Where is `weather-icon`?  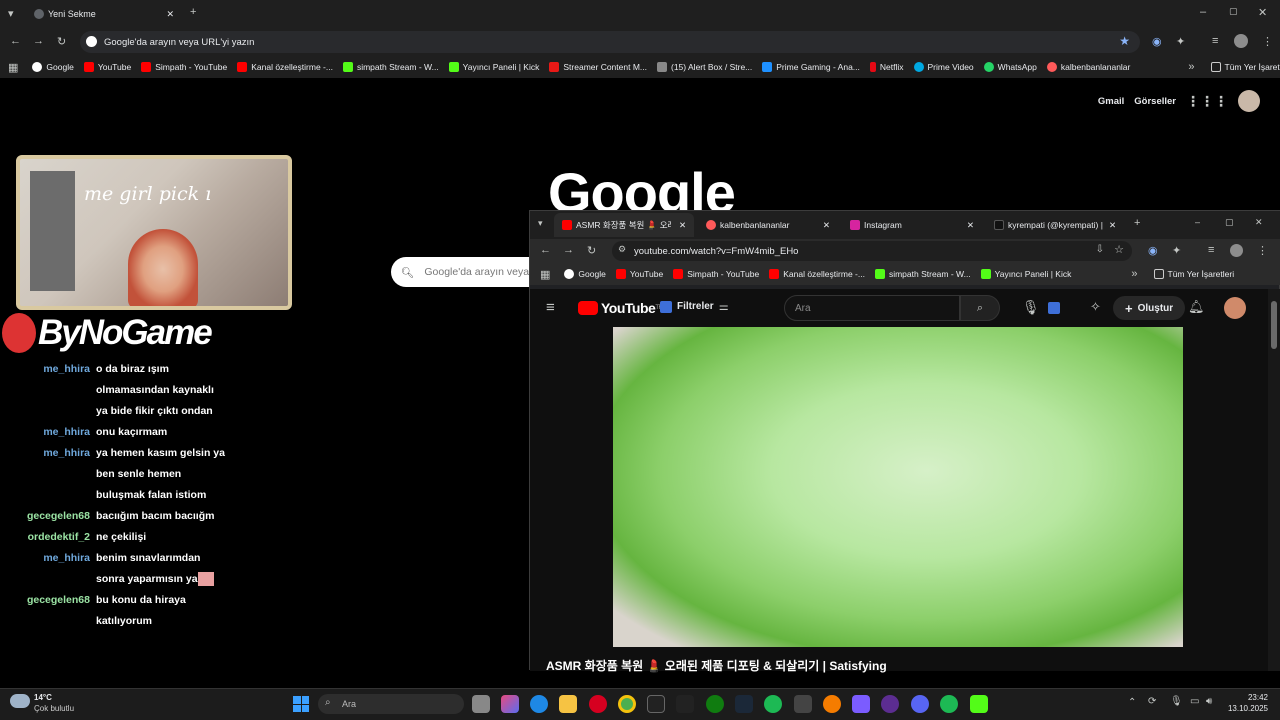 weather-icon is located at coordinates (20, 701).